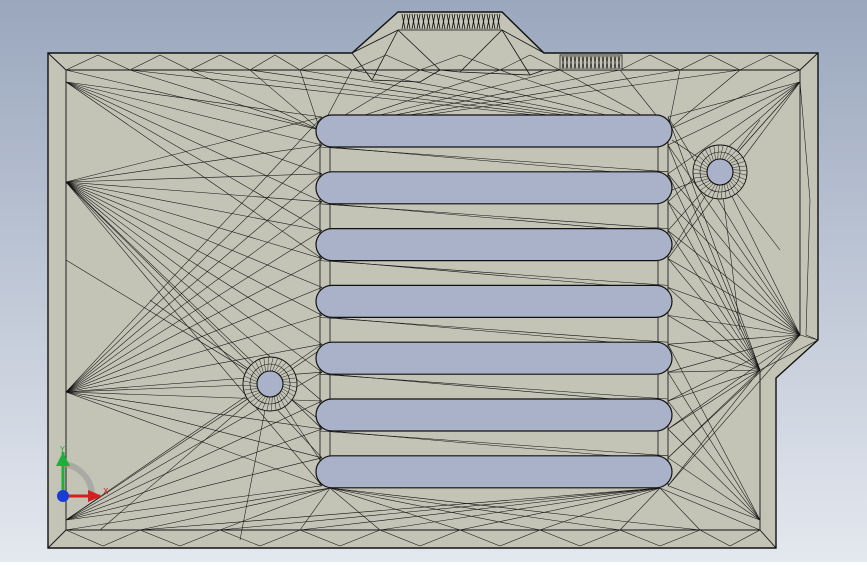 Image resolution: width=867 pixels, height=566 pixels. Describe the element at coordinates (591, 62) in the screenshot. I see `top-vent-block` at that location.